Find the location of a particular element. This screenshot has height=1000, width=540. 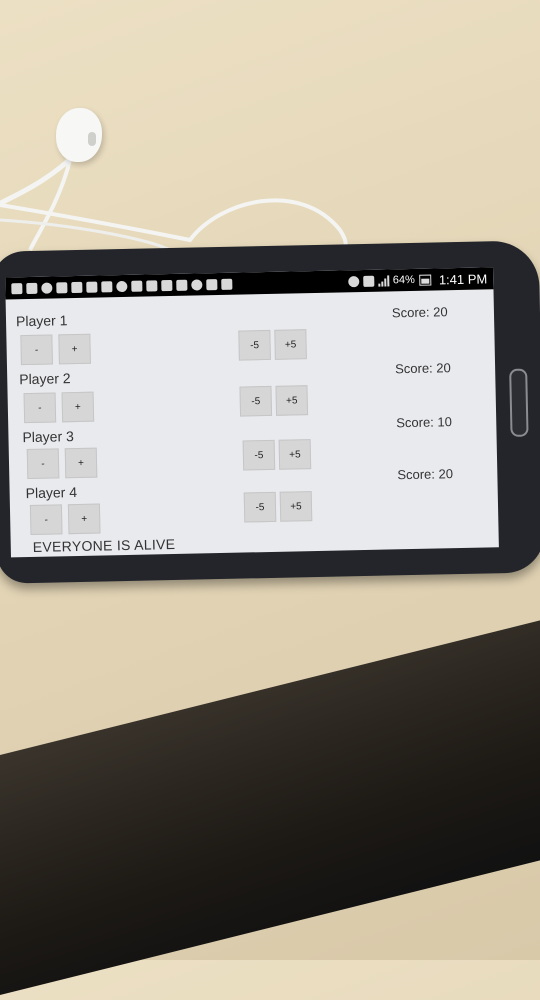

whatsapp-icon is located at coordinates (197, 284).